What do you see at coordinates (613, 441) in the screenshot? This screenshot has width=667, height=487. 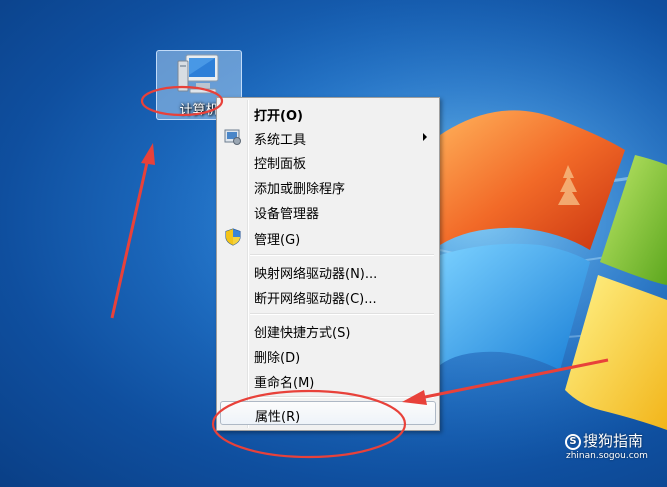 I see `watermark-brand: 搜狗指南` at bounding box center [613, 441].